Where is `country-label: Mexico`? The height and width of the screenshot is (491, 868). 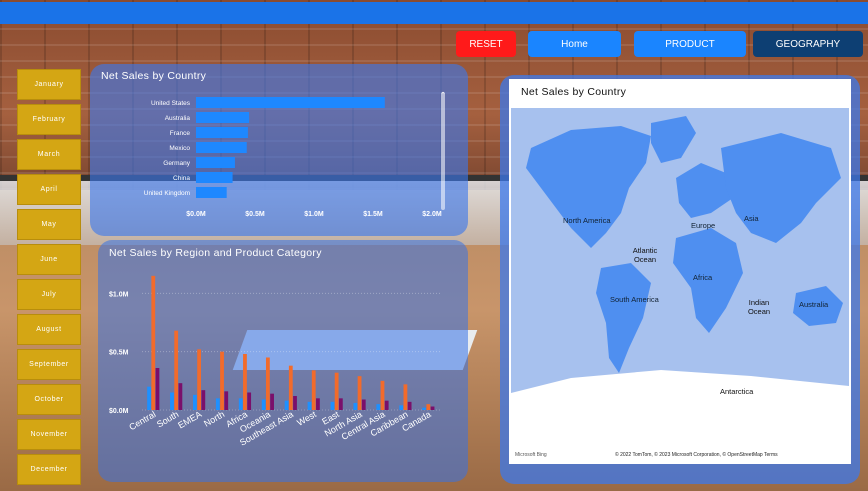 country-label: Mexico is located at coordinates (179, 148).